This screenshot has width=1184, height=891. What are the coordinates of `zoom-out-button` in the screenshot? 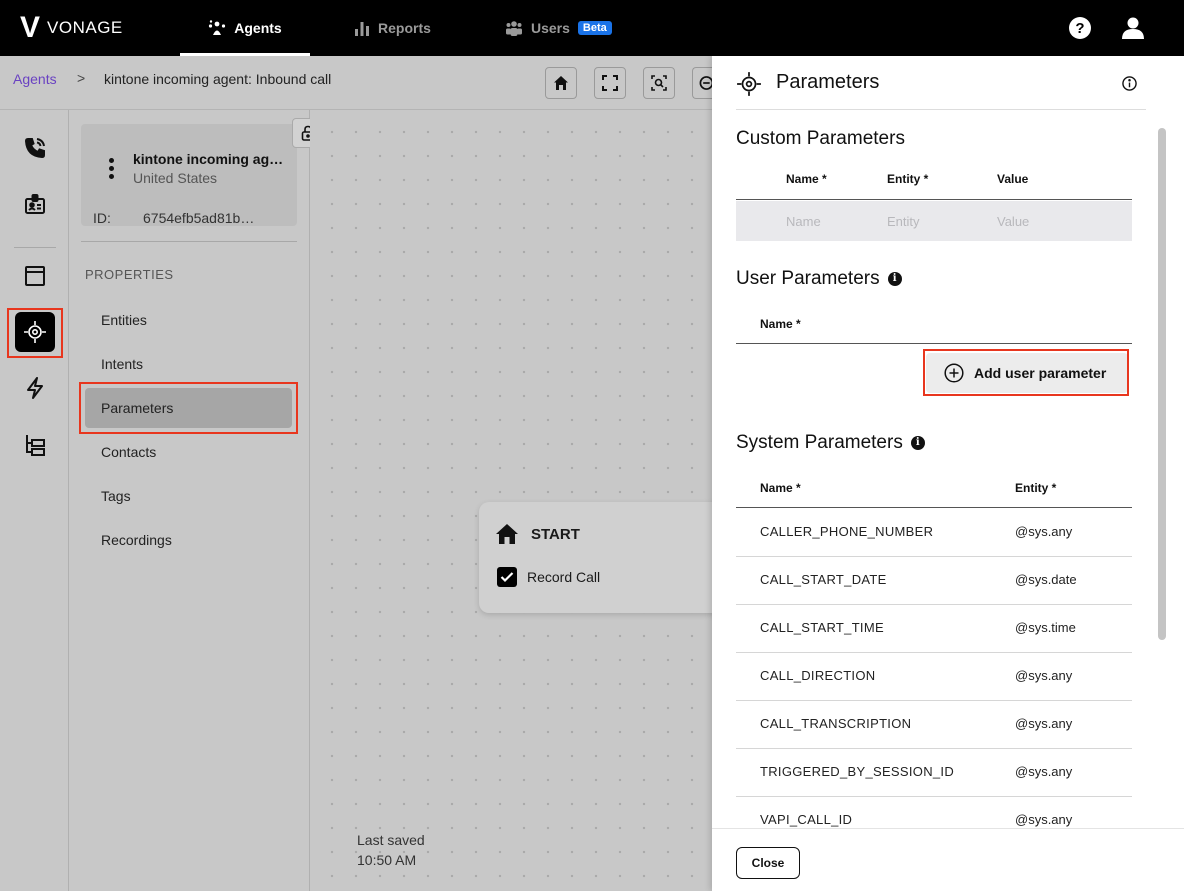 It's located at (702, 83).